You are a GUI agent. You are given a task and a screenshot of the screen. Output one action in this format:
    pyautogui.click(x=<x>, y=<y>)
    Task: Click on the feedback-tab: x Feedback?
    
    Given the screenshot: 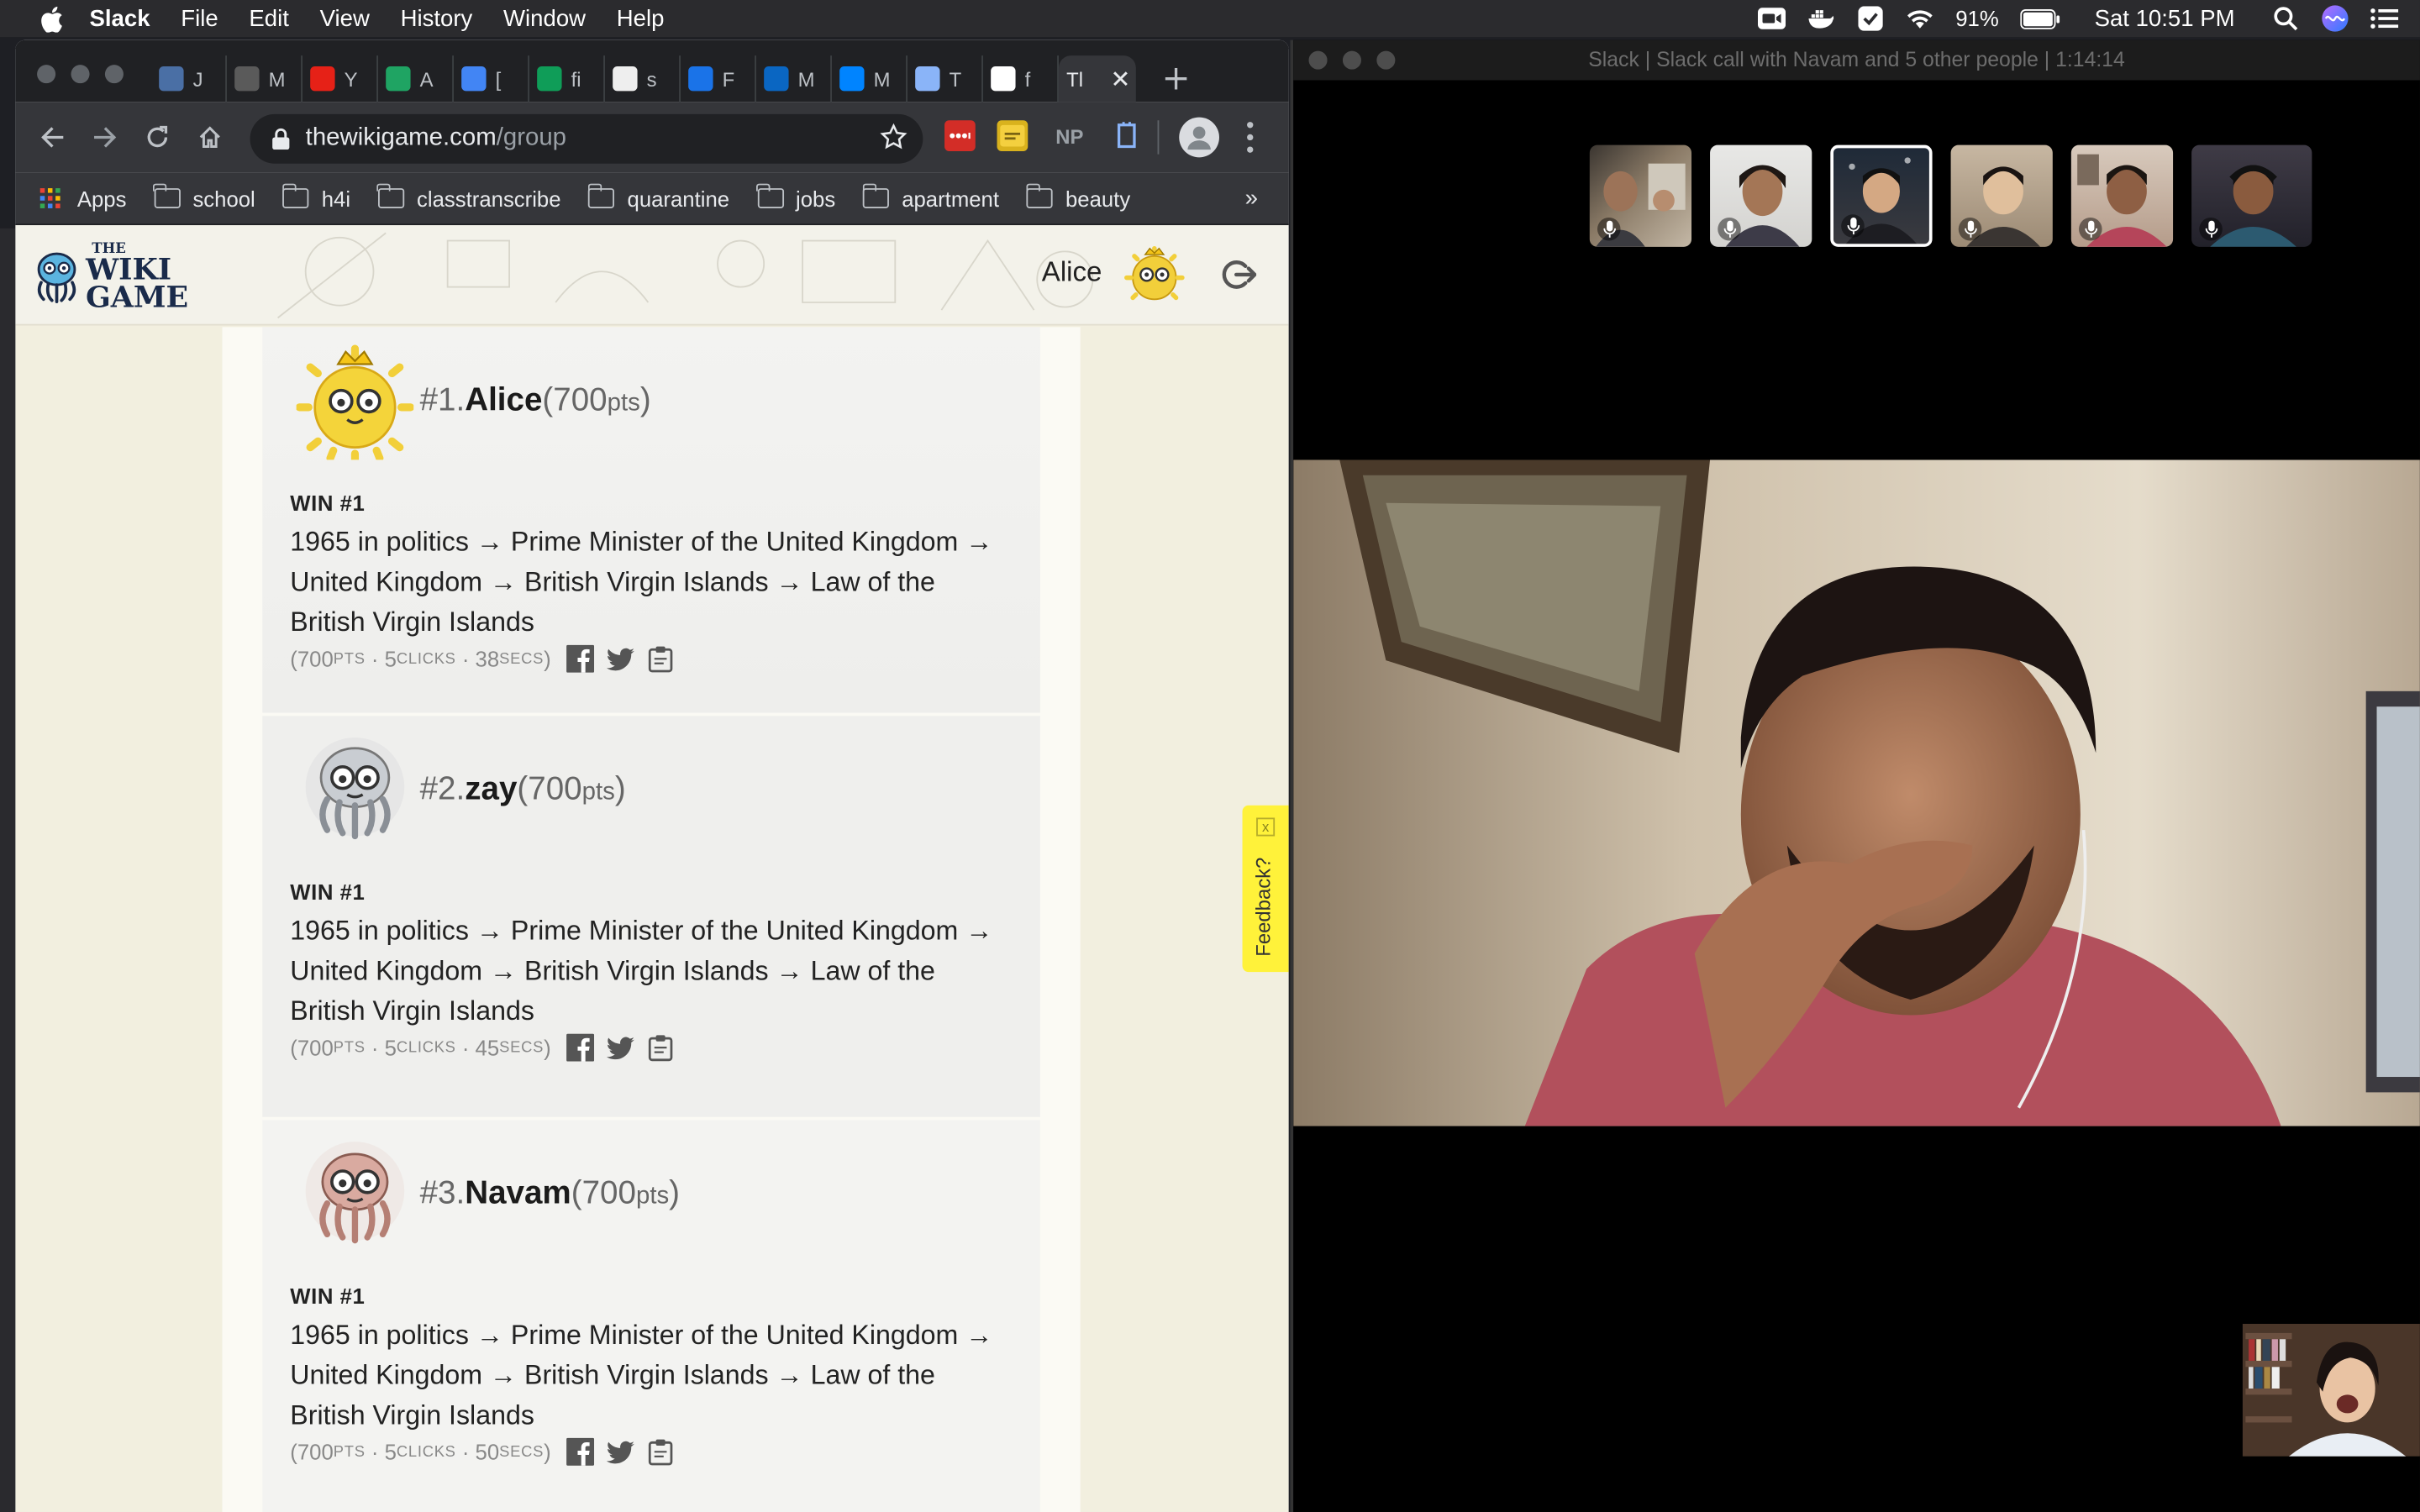 What is the action you would take?
    pyautogui.click(x=1265, y=889)
    